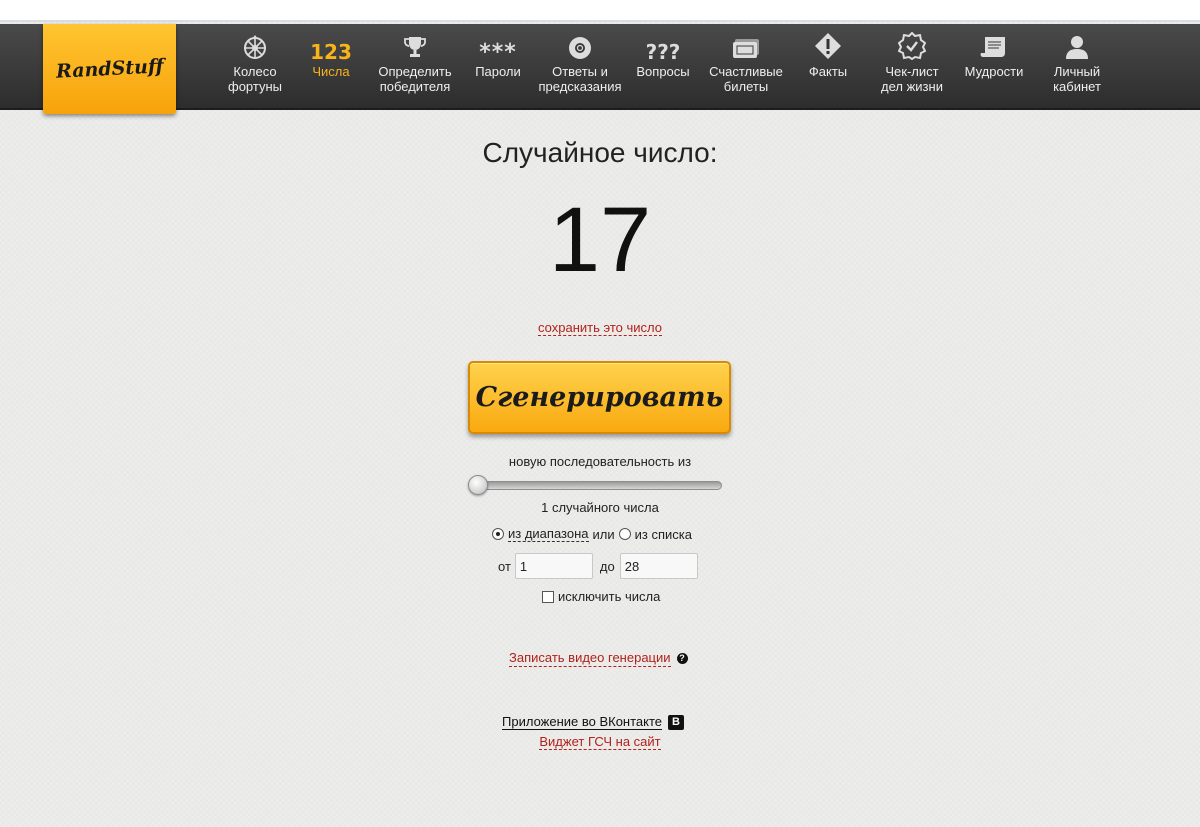 The height and width of the screenshot is (827, 1200). What do you see at coordinates (607, 566) in the screenshot?
I see `to-label: до` at bounding box center [607, 566].